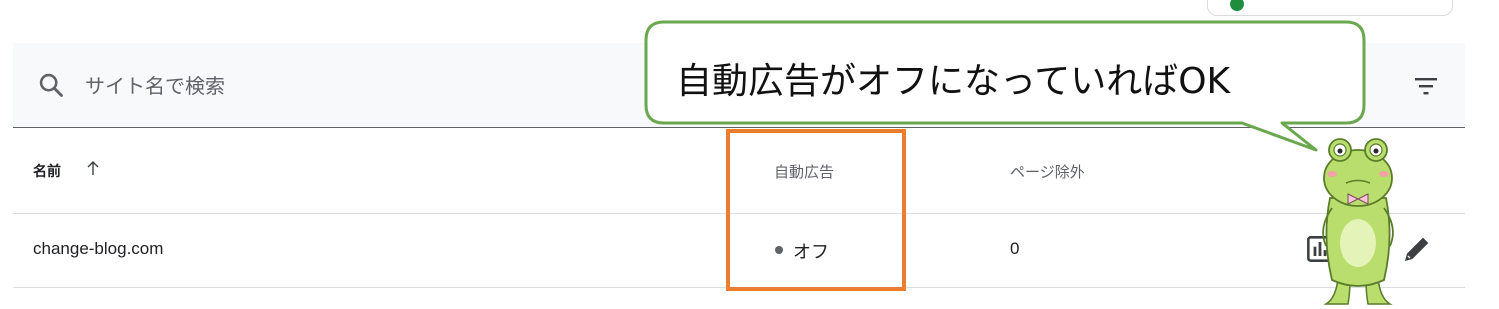 The image size is (1499, 309). I want to click on search-input, so click(335, 86).